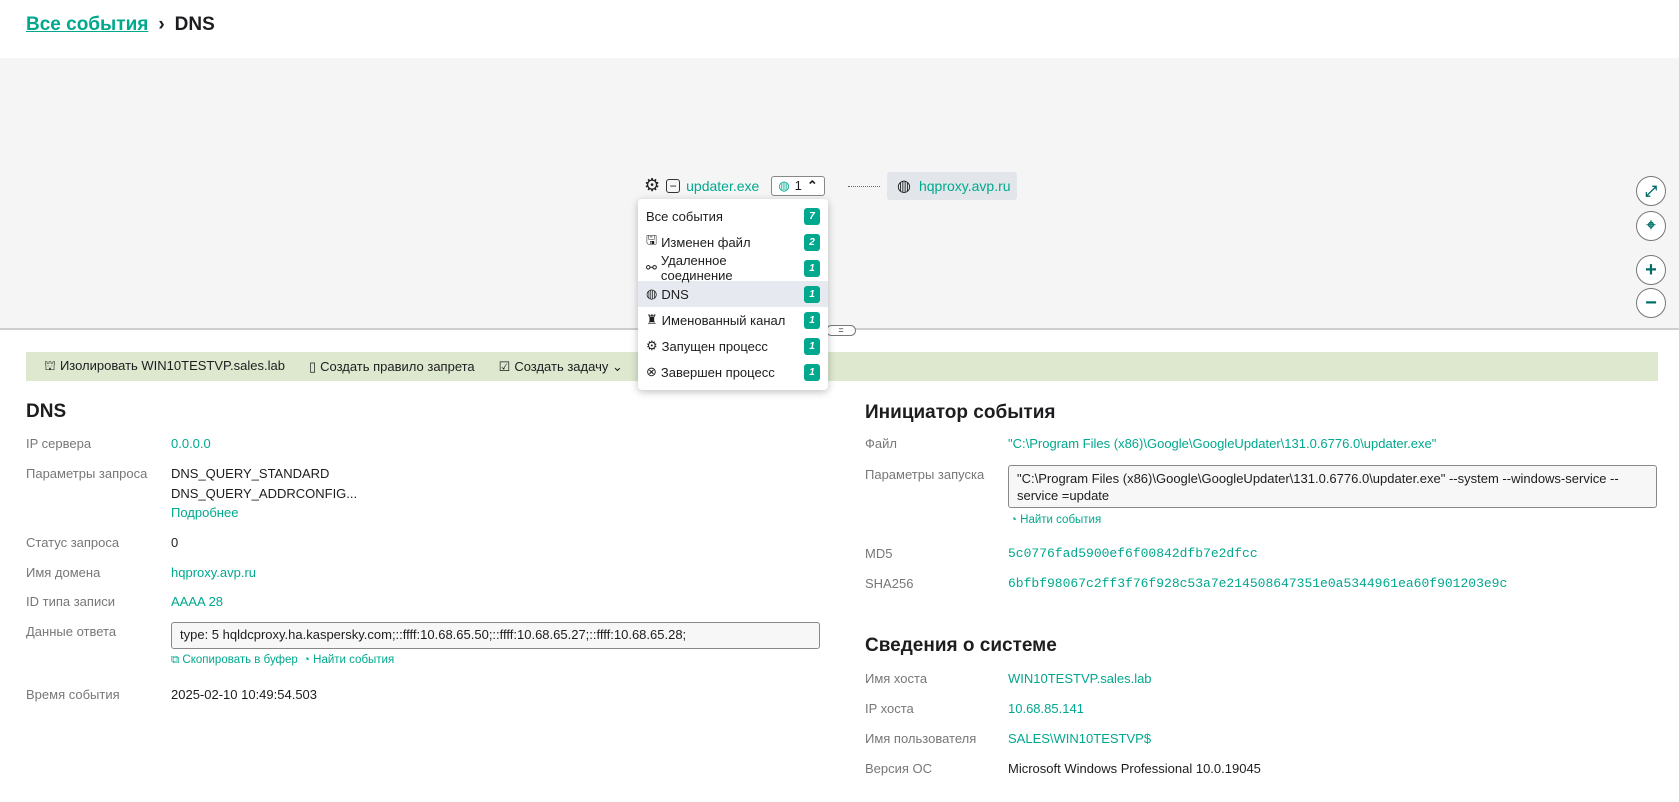 Image resolution: width=1679 pixels, height=802 pixels. What do you see at coordinates (960, 412) in the screenshot?
I see `initiator-section-title: Инициатор события` at bounding box center [960, 412].